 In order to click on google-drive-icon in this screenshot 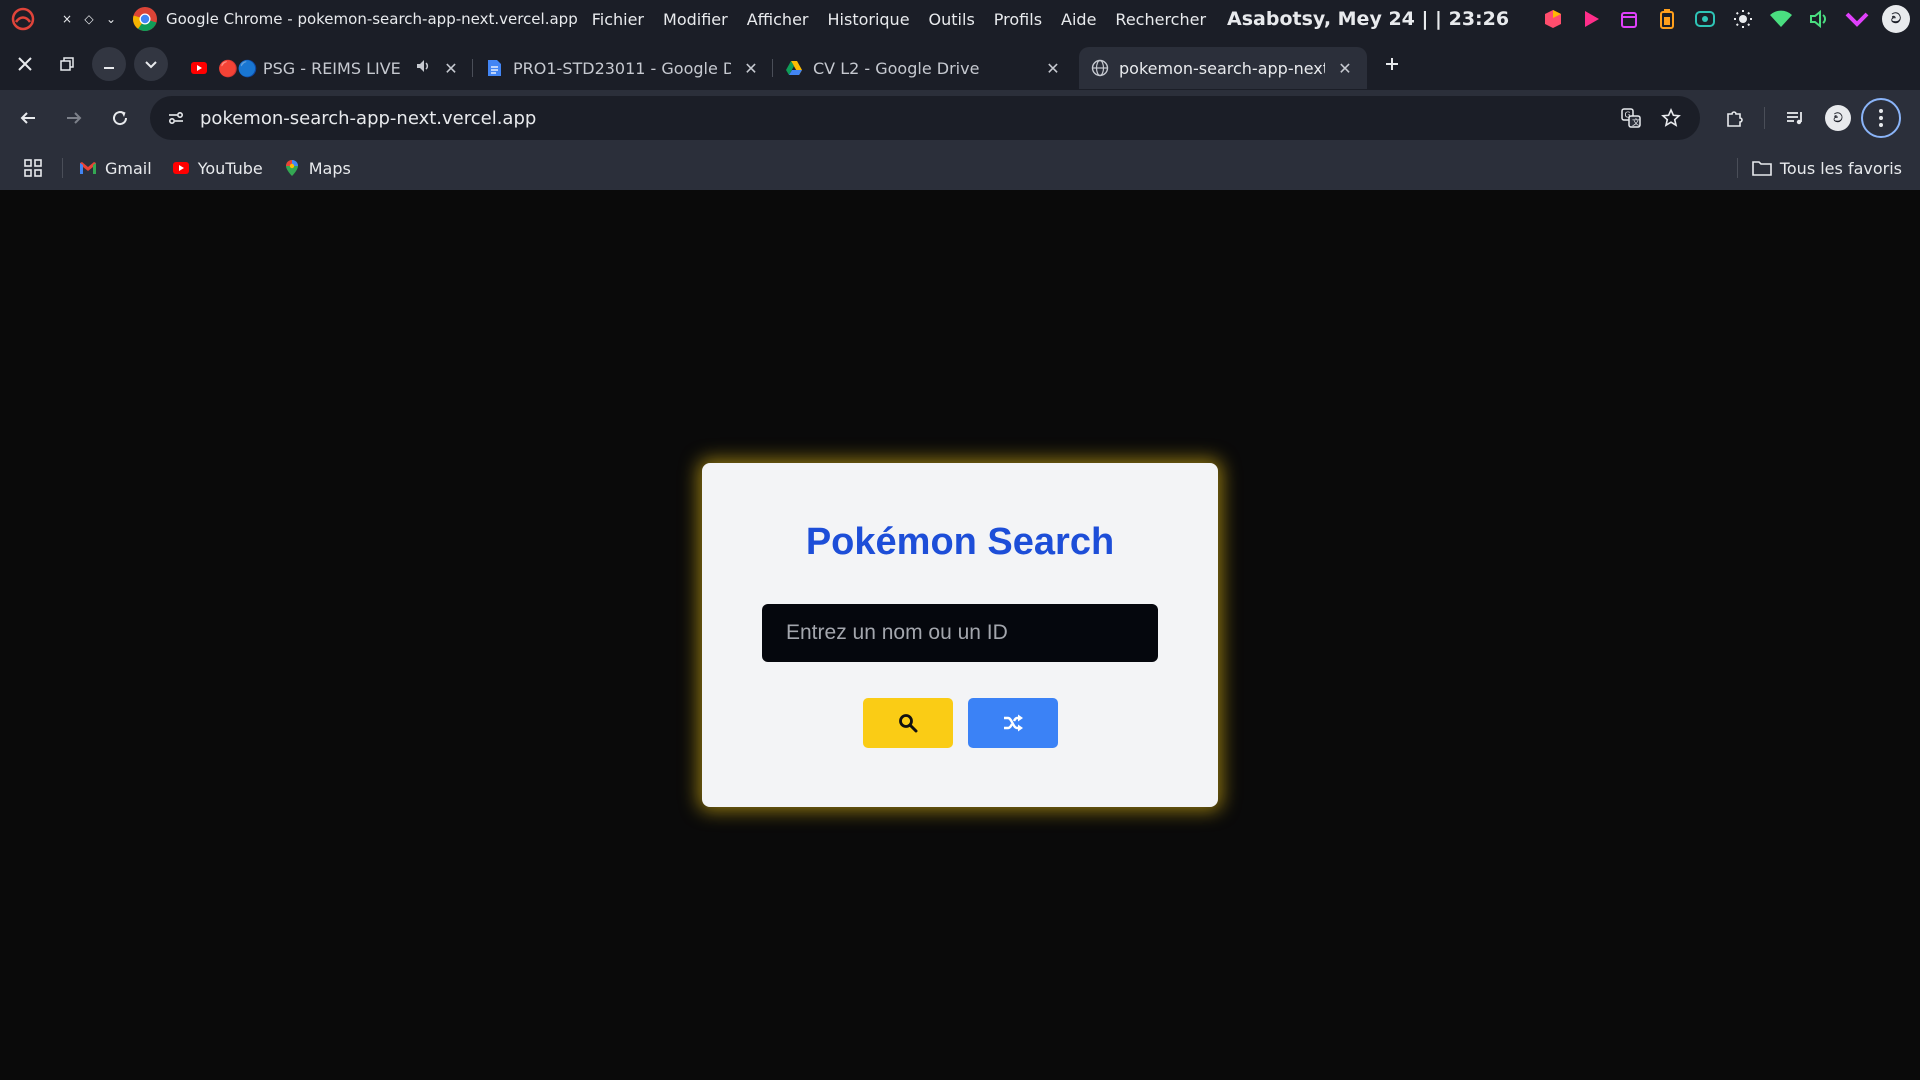, I will do `click(794, 68)`.